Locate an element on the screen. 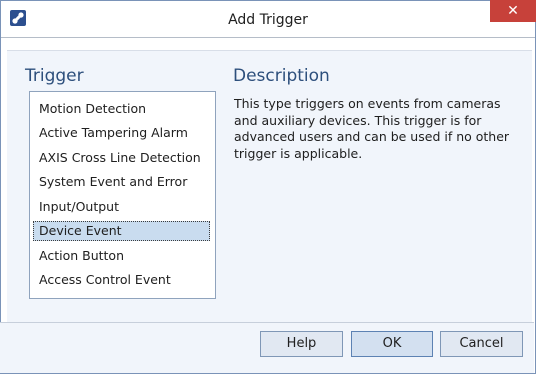 The width and height of the screenshot is (536, 374). title-bar: Add Trigger is located at coordinates (268, 19).